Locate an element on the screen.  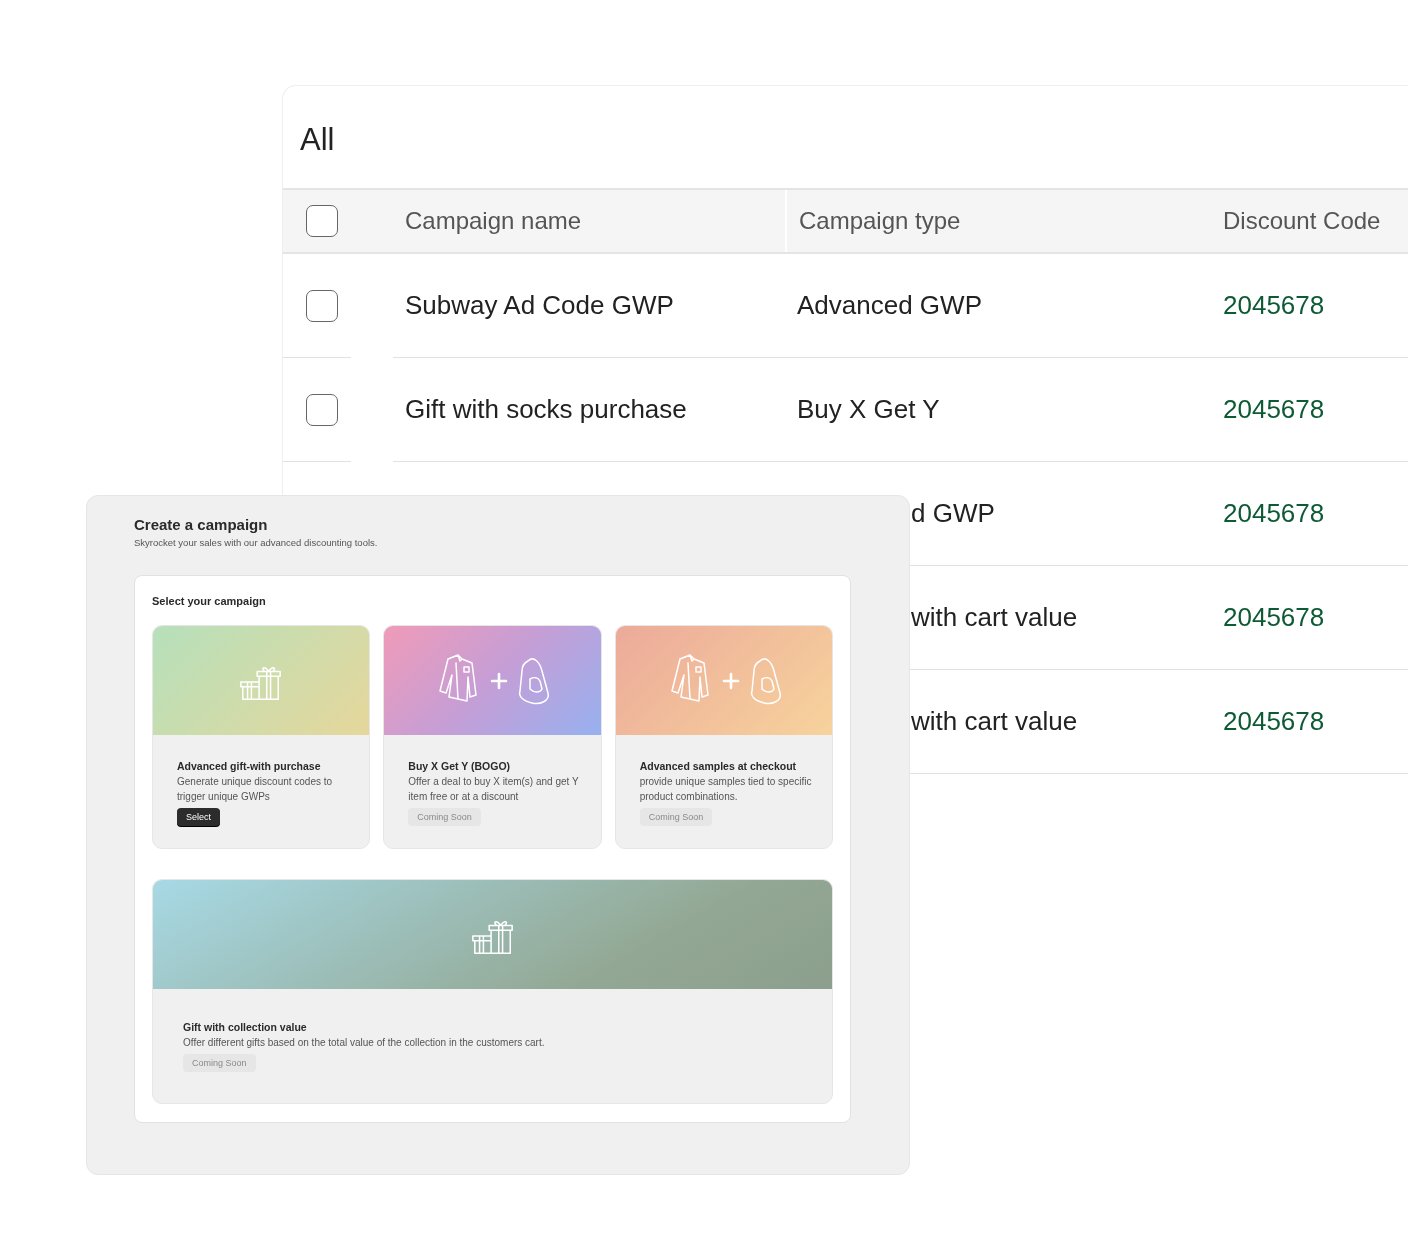
dialog-subtitle: Skyrocket your sales with our advanced discounting tools. is located at coordinates (256, 542).